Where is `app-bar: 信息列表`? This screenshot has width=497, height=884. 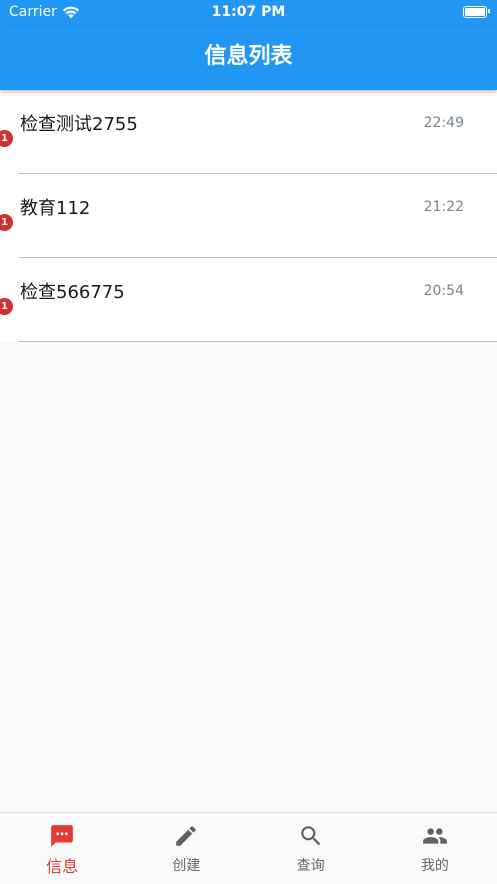
app-bar: 信息列表 is located at coordinates (248, 58).